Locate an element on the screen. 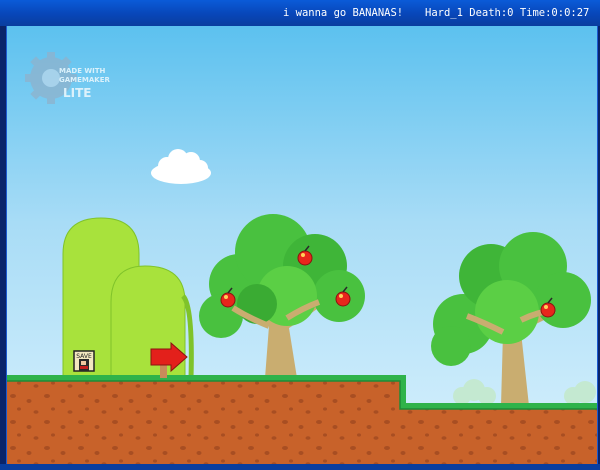 The image size is (600, 470). cloud-icon is located at coordinates (181, 166).